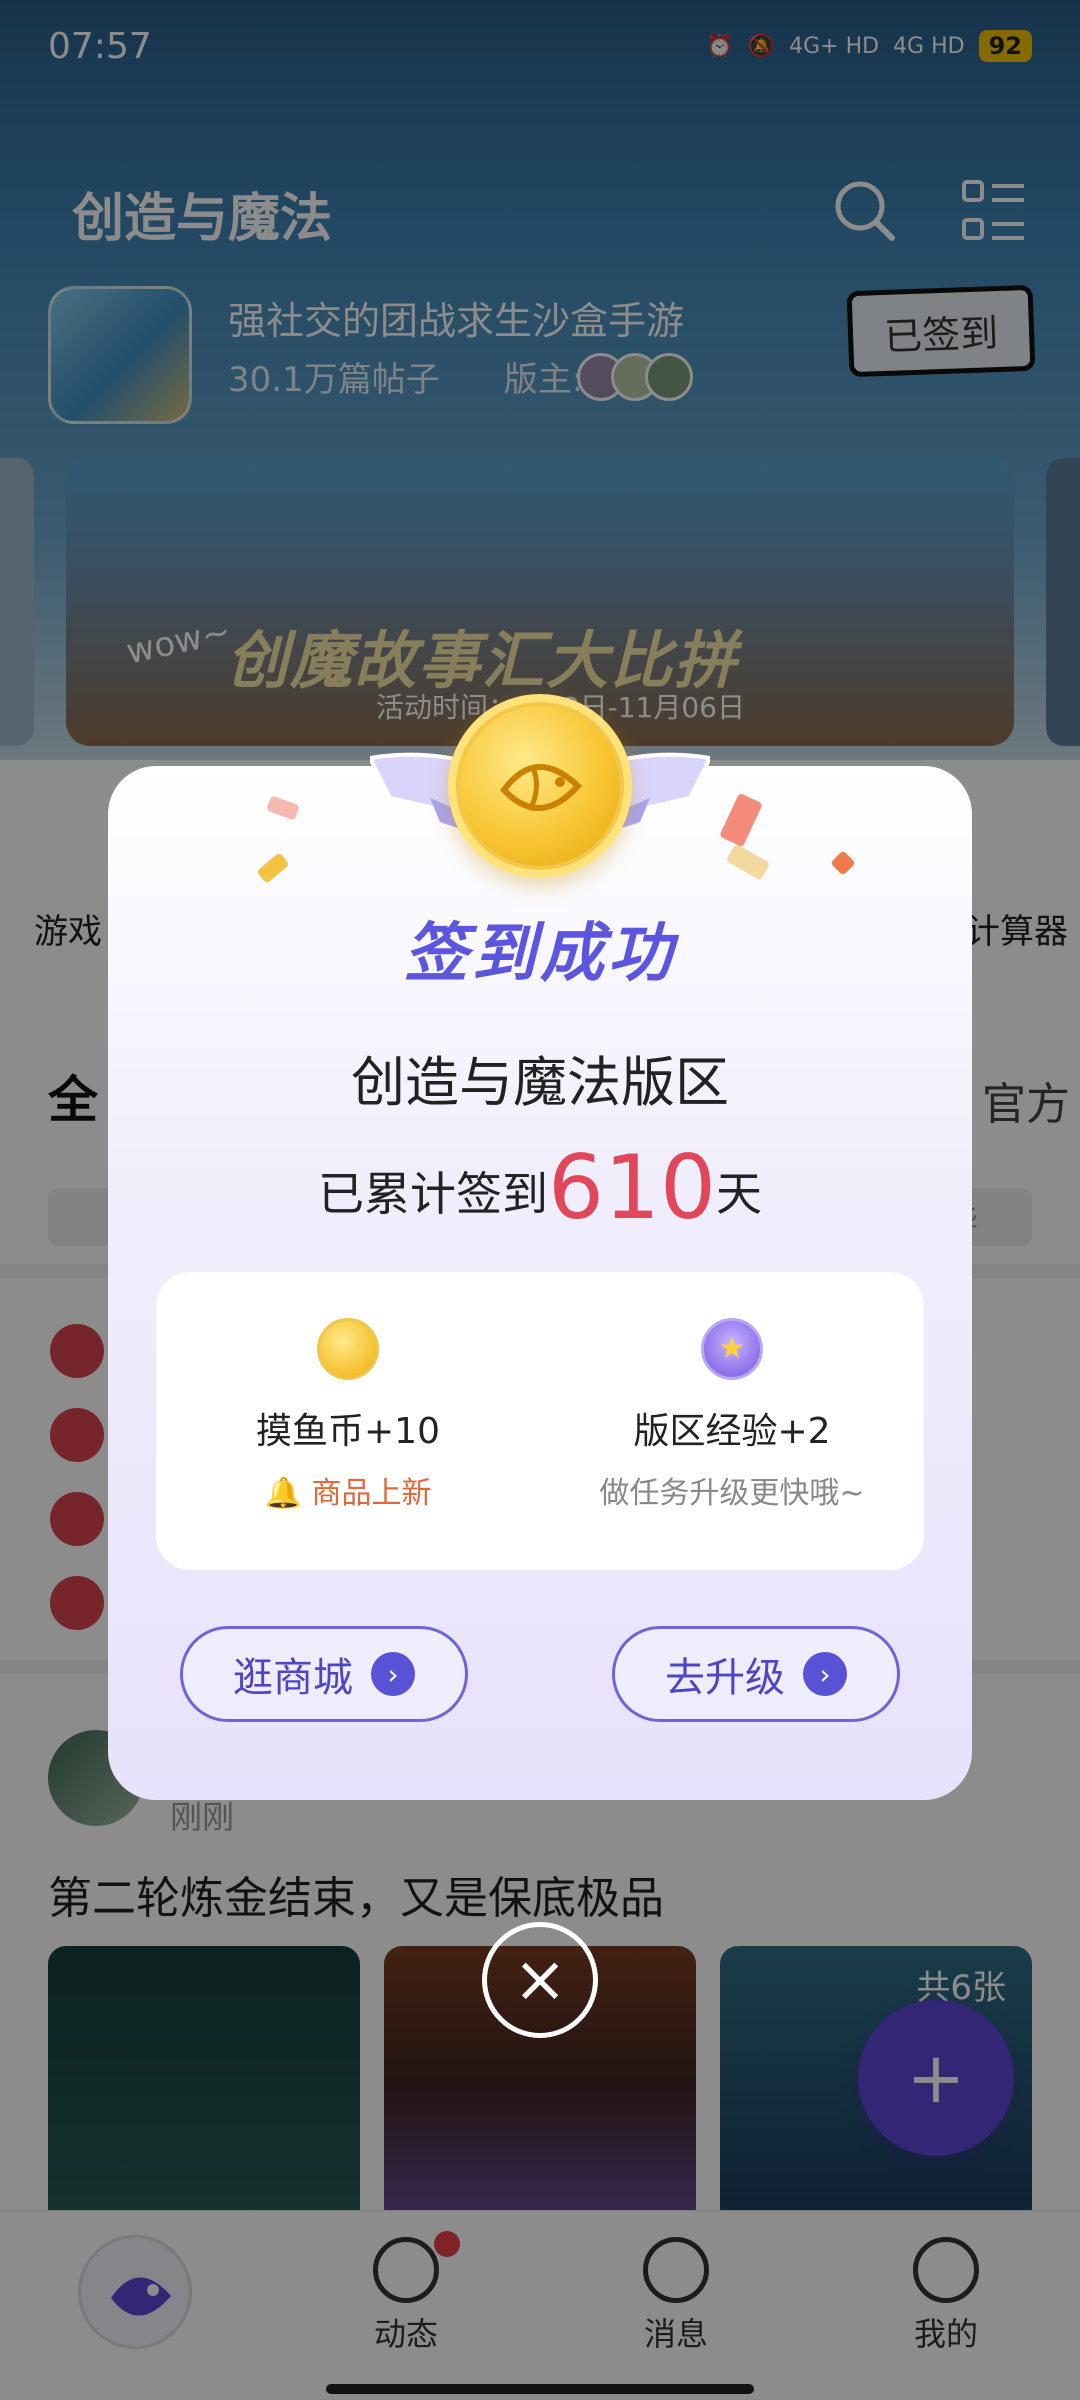 The height and width of the screenshot is (2400, 1080). Describe the element at coordinates (433, 1194) in the screenshot. I see `streak-prefix: 已累计签到` at that location.